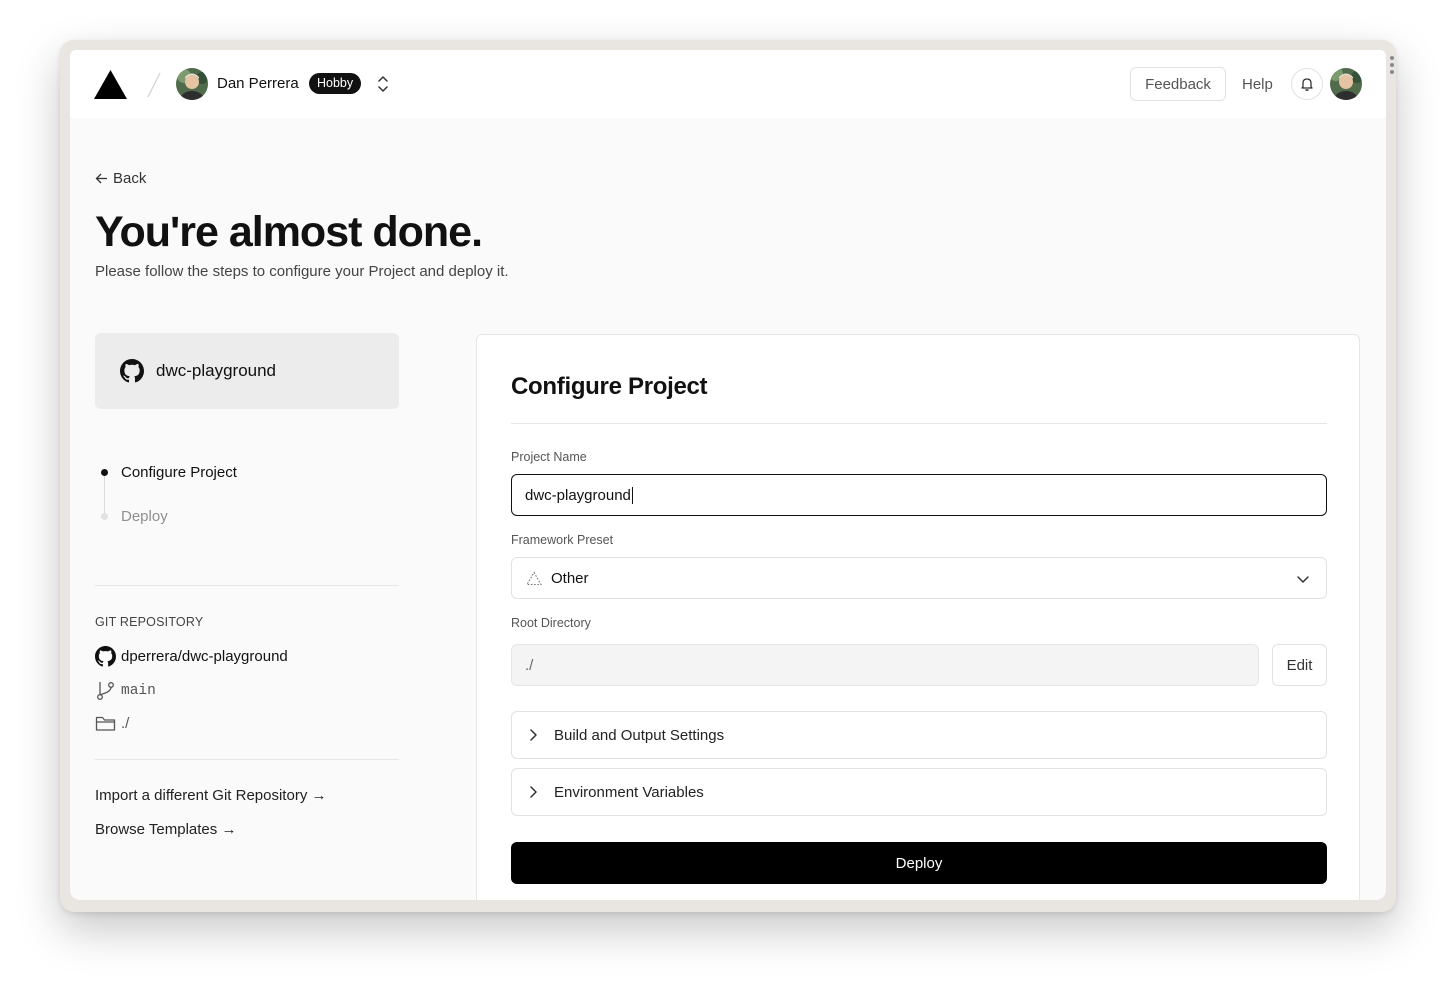  I want to click on build-output-settings-accordion: Build and Output Settings, so click(919, 735).